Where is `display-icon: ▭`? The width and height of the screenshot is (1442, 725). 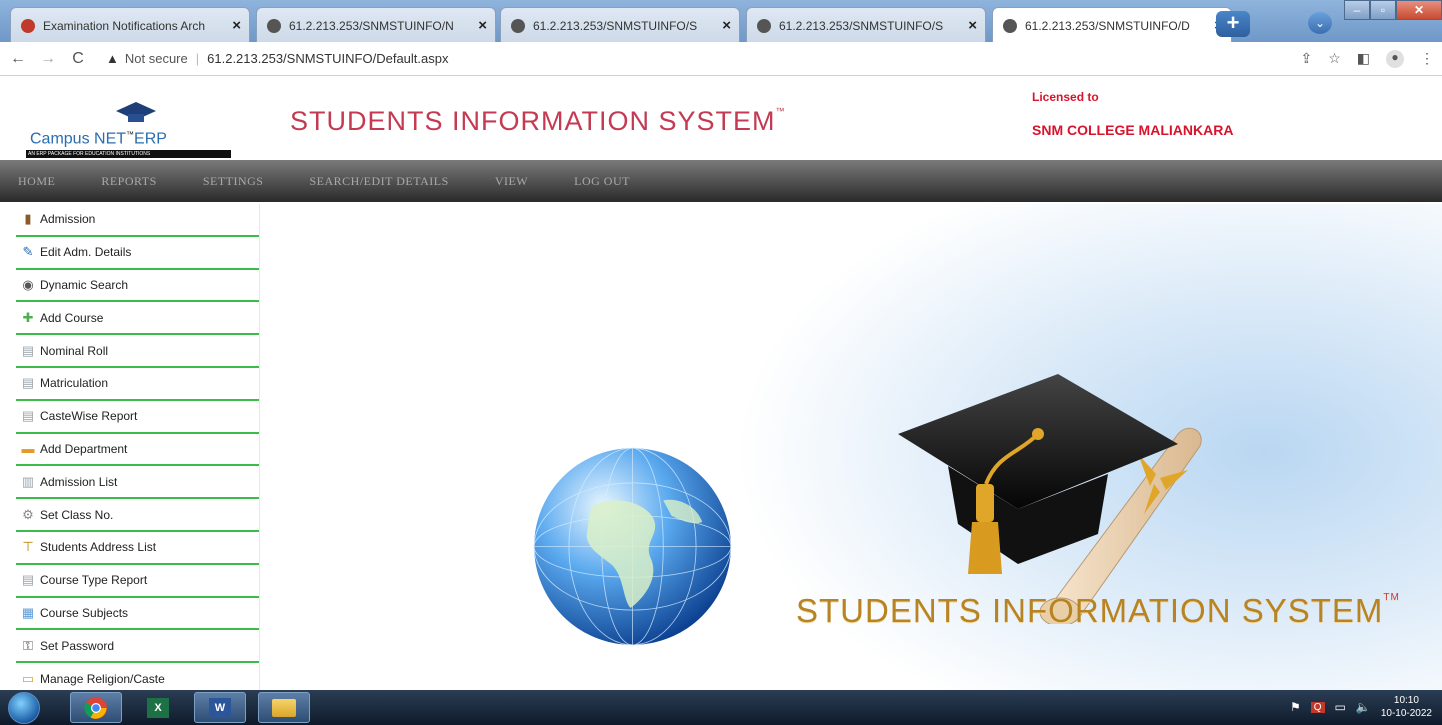
display-icon: ▭ is located at coordinates (1340, 707).